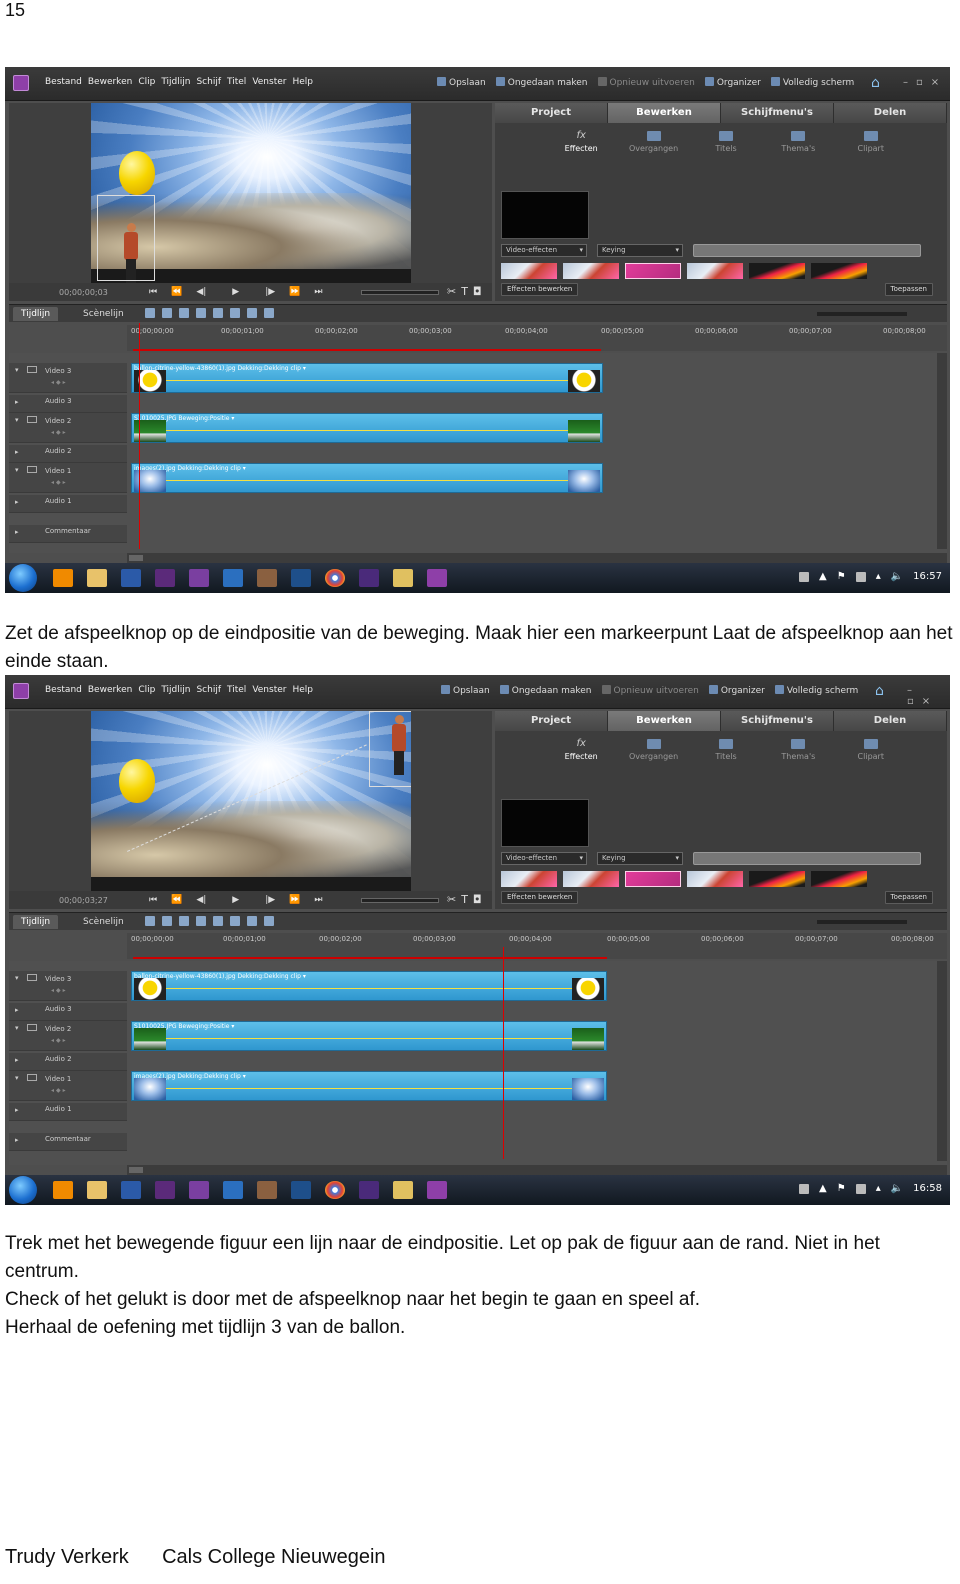 This screenshot has width=960, height=1584. What do you see at coordinates (860, 1188) in the screenshot?
I see `battery-icon` at bounding box center [860, 1188].